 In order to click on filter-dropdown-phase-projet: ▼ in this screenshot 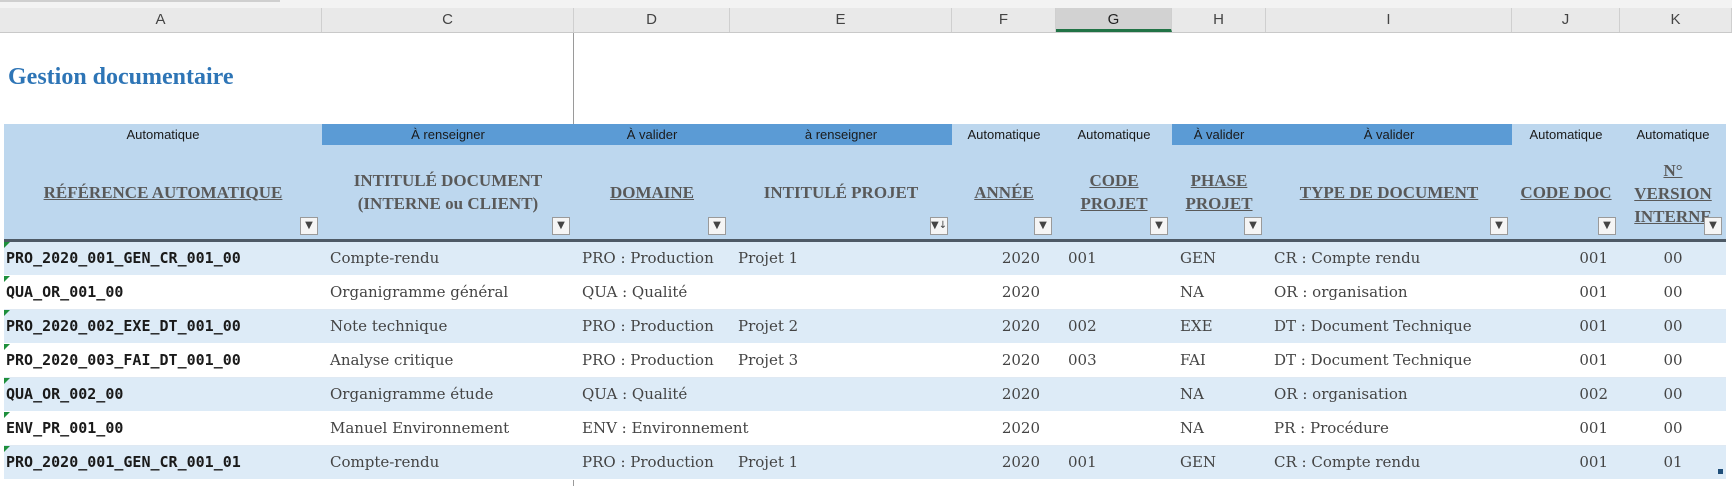, I will do `click(1253, 226)`.